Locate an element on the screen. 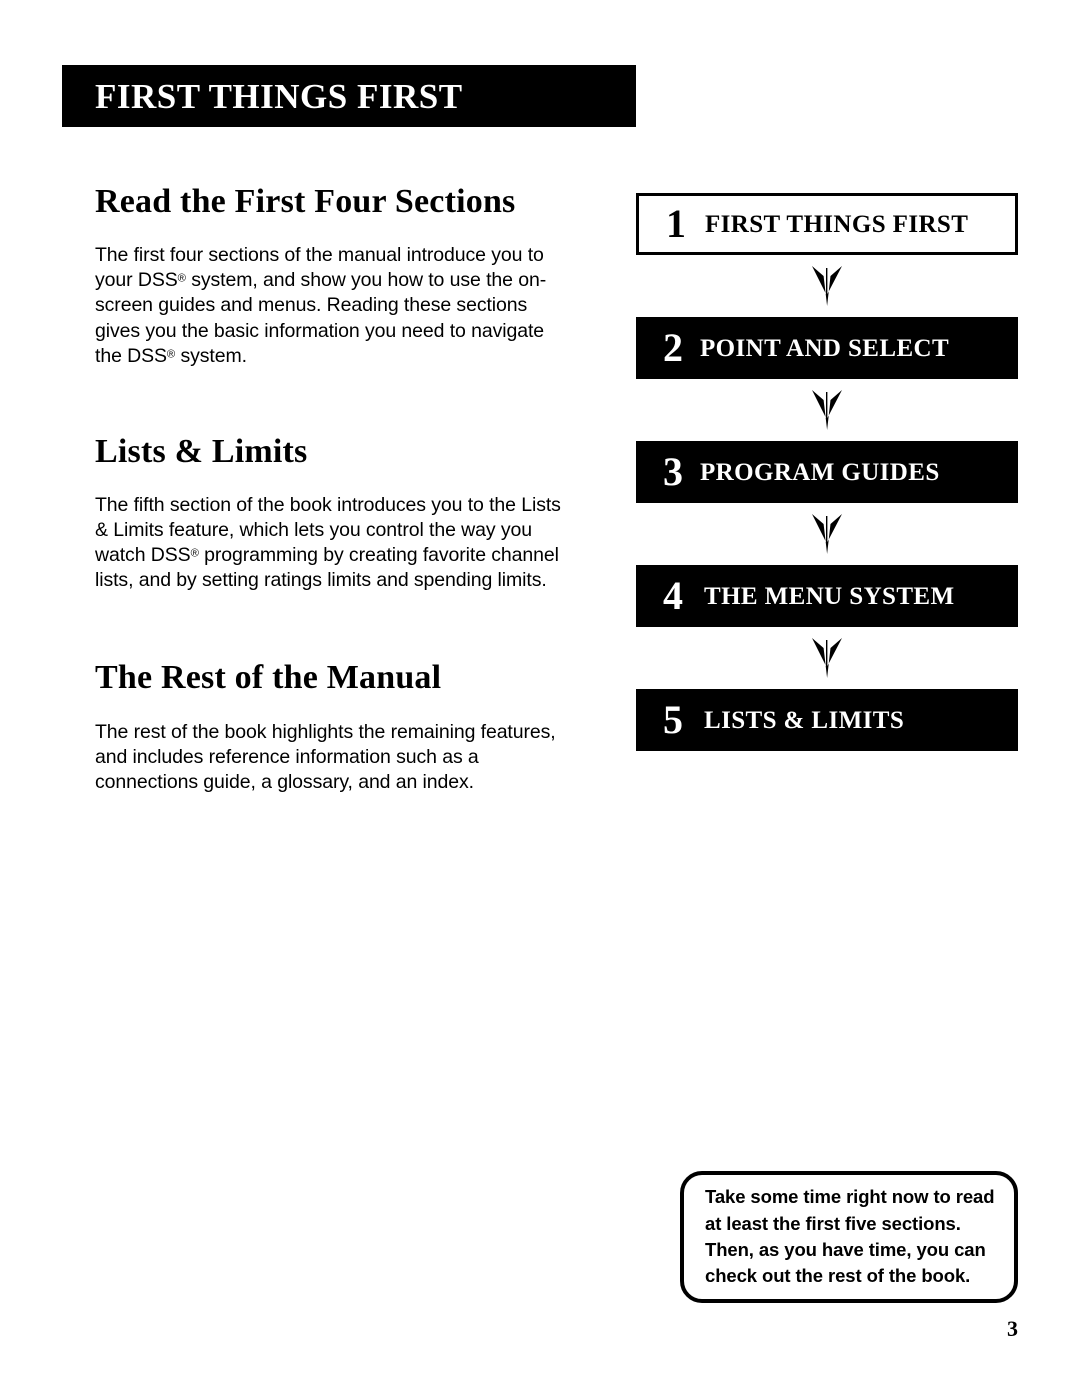 Image resolution: width=1080 pixels, height=1397 pixels. callout-line: Then, as you have time, you can is located at coordinates (845, 1249).